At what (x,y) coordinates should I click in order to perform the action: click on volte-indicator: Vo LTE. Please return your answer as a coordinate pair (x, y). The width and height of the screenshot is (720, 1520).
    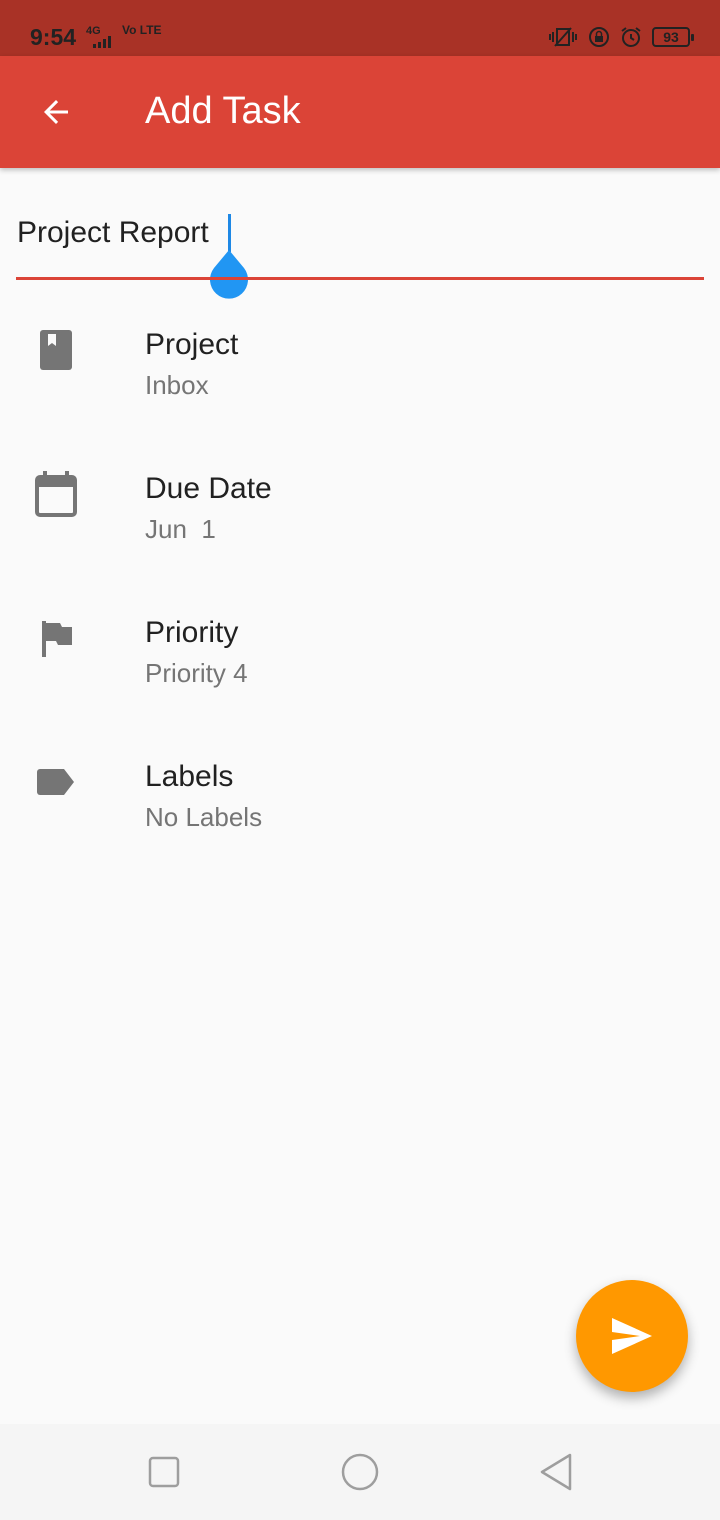
    Looking at the image, I should click on (142, 30).